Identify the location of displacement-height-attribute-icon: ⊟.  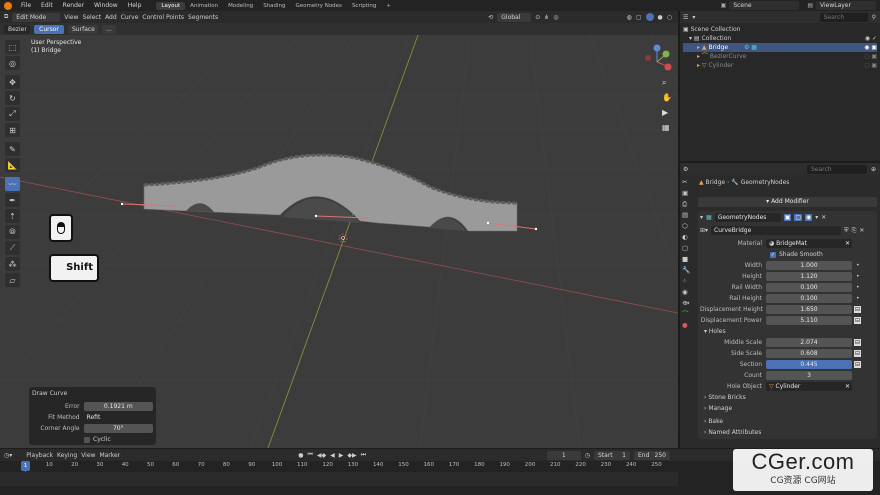
(858, 309).